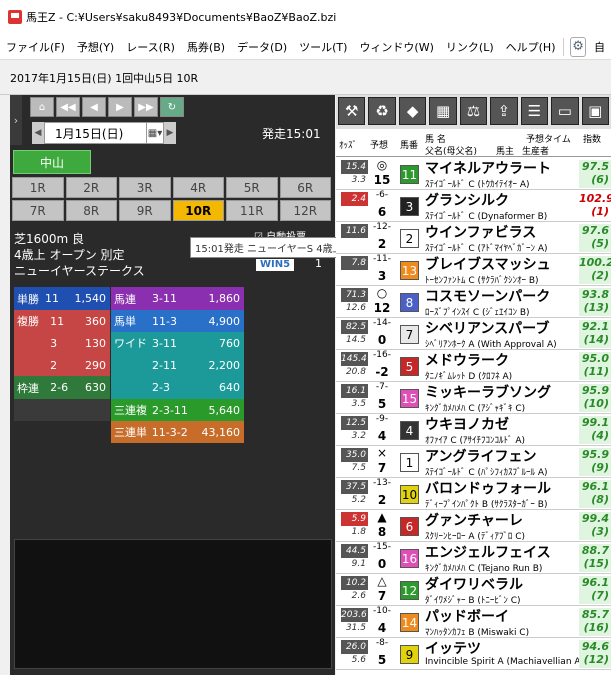  What do you see at coordinates (120, 107) in the screenshot?
I see `forward-icon: ▶` at bounding box center [120, 107].